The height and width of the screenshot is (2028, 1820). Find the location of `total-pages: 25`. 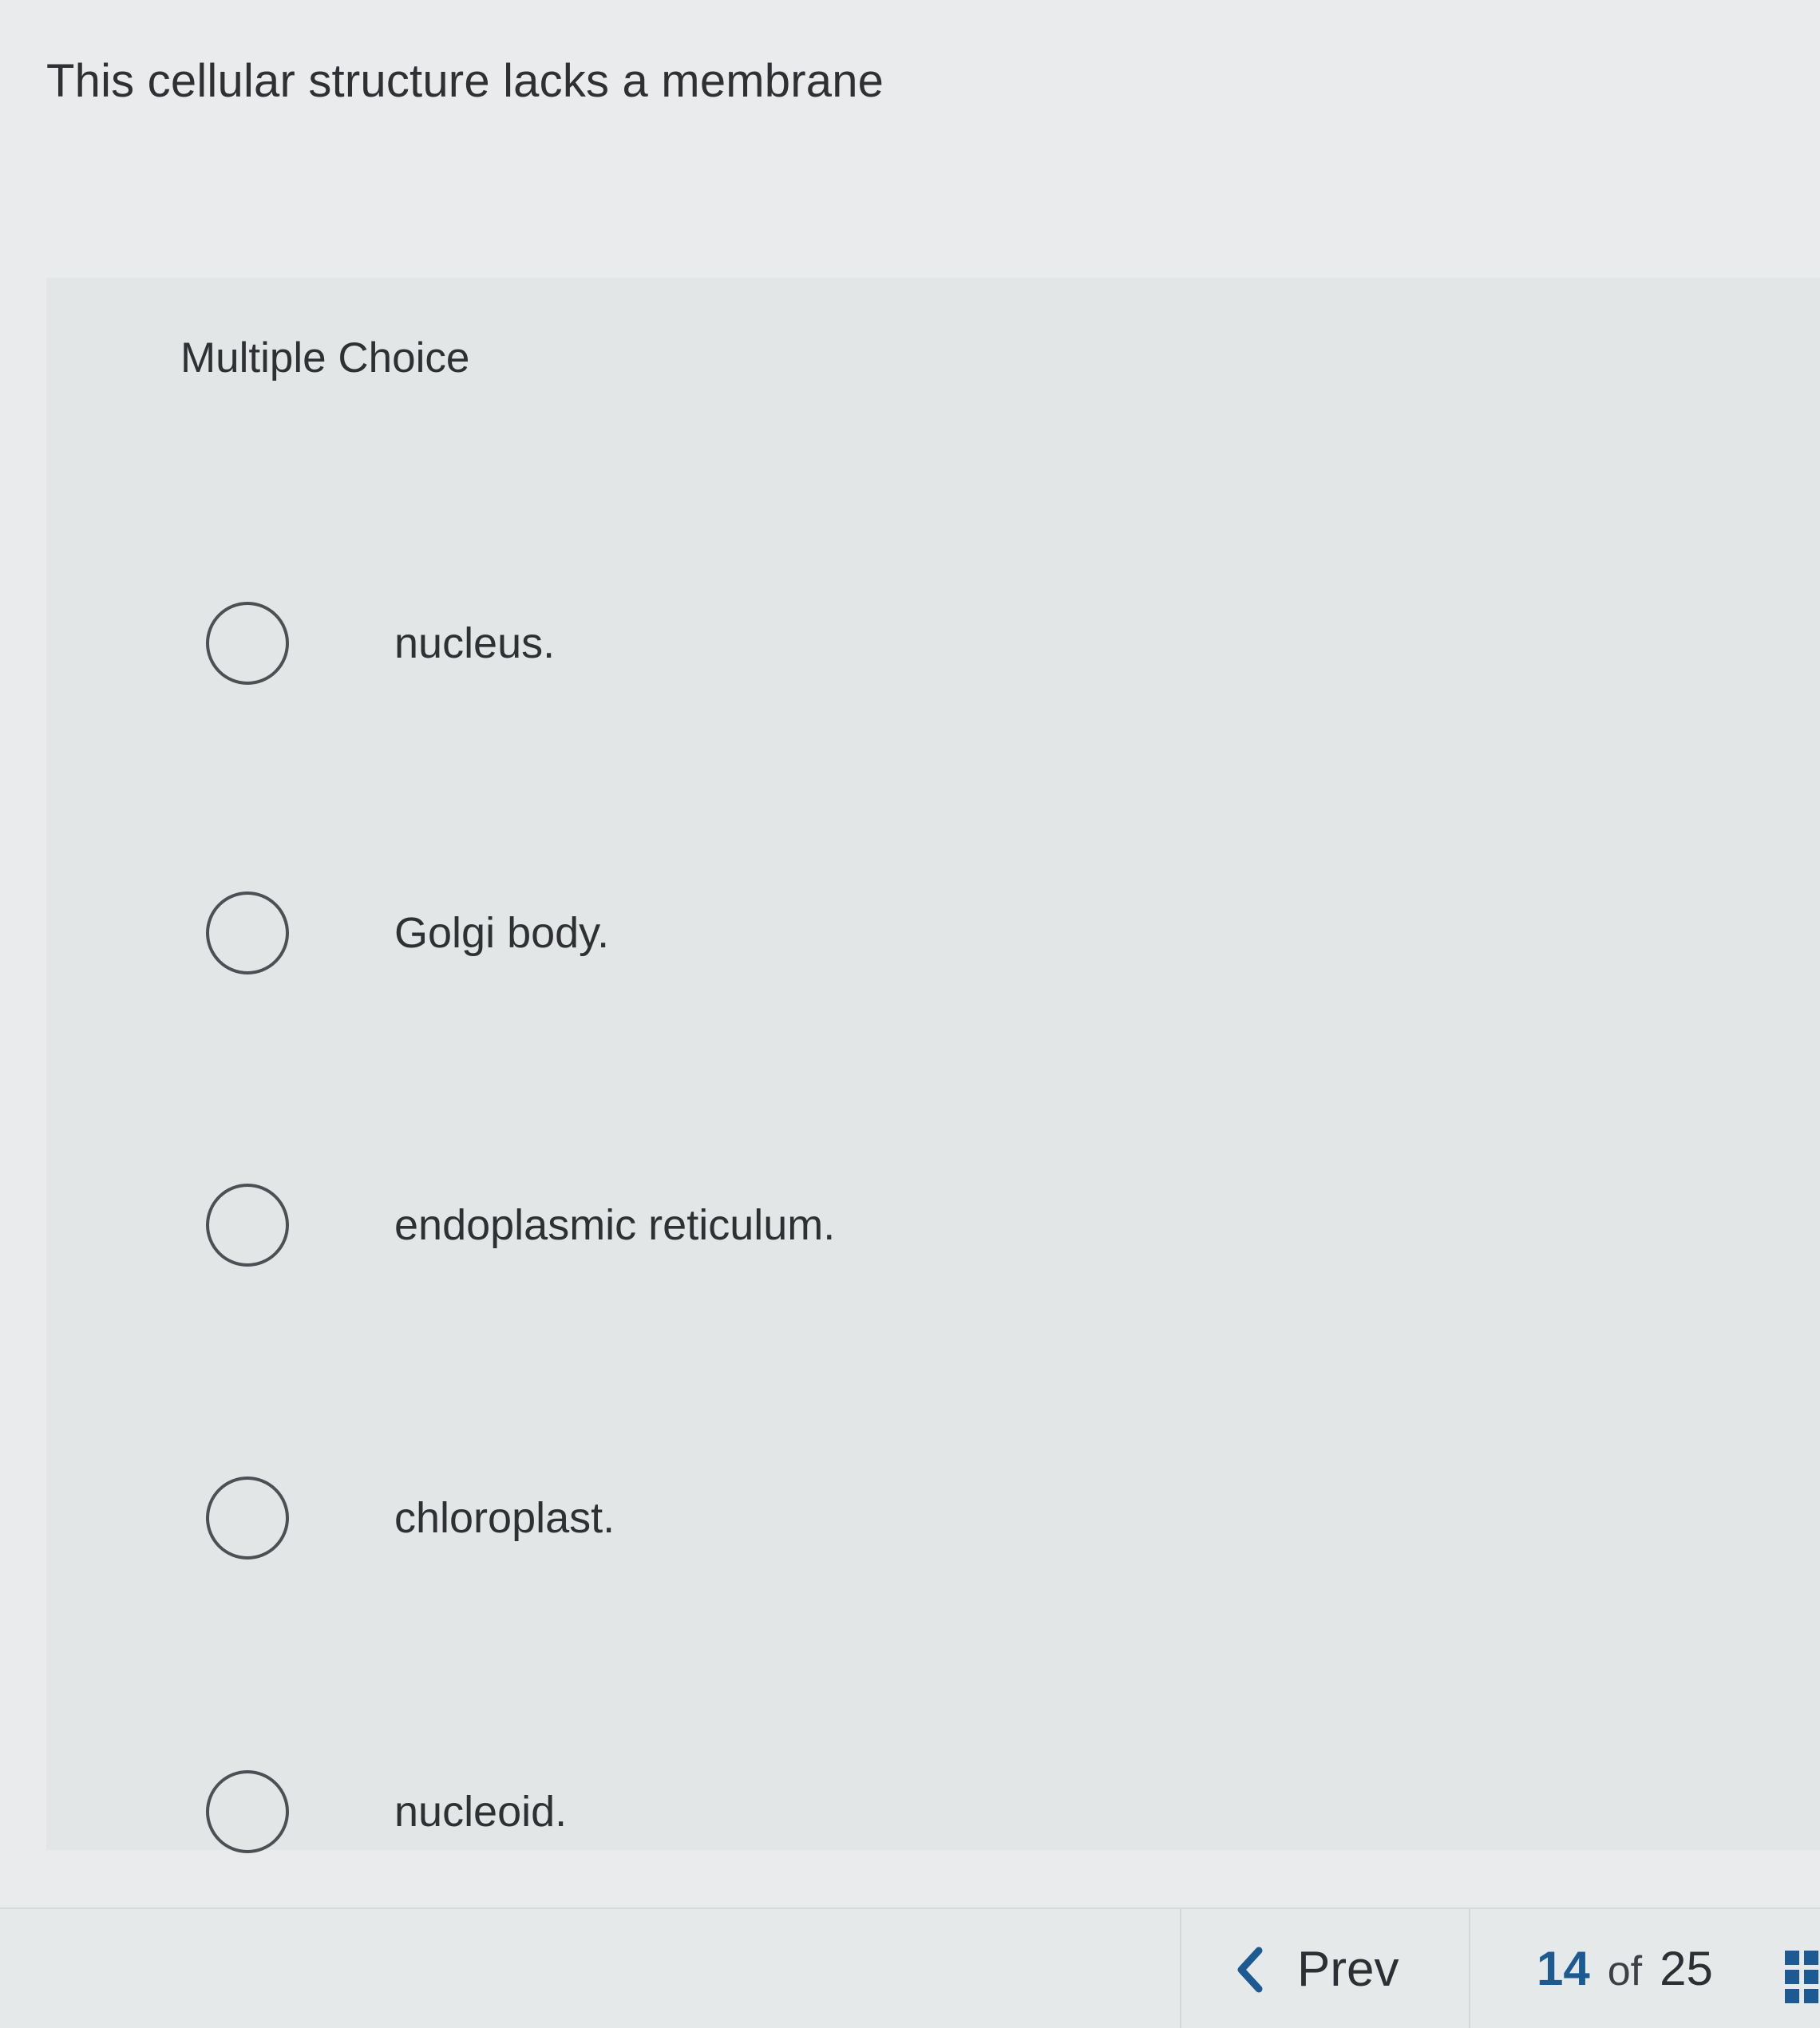

total-pages: 25 is located at coordinates (1686, 1968).